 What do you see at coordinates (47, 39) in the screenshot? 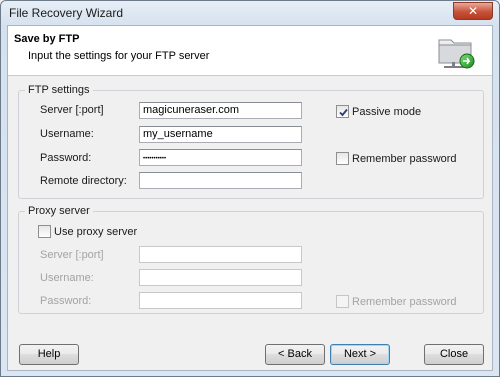
I see `page-title: Save by FTP` at bounding box center [47, 39].